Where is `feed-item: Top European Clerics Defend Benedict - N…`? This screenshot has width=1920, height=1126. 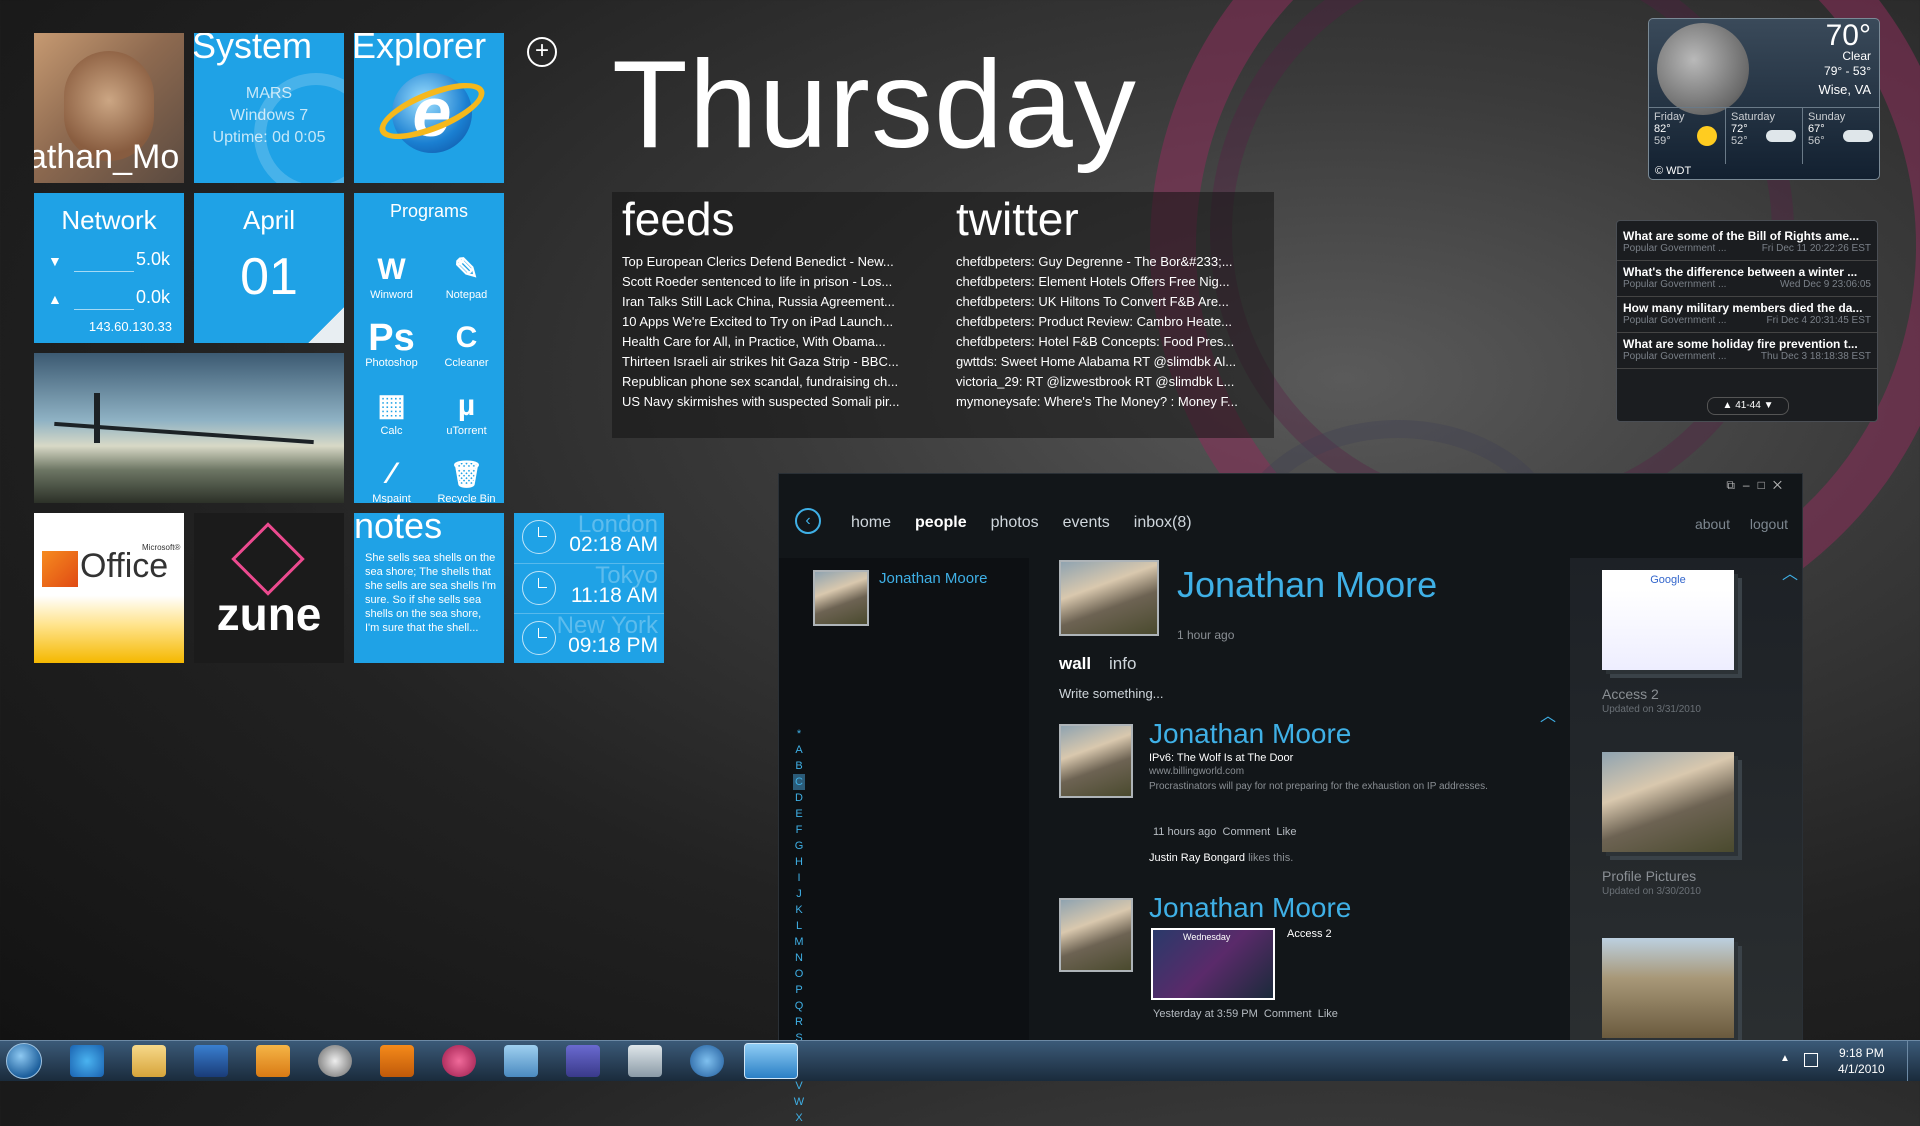 feed-item: Top European Clerics Defend Benedict - N… is located at coordinates (777, 262).